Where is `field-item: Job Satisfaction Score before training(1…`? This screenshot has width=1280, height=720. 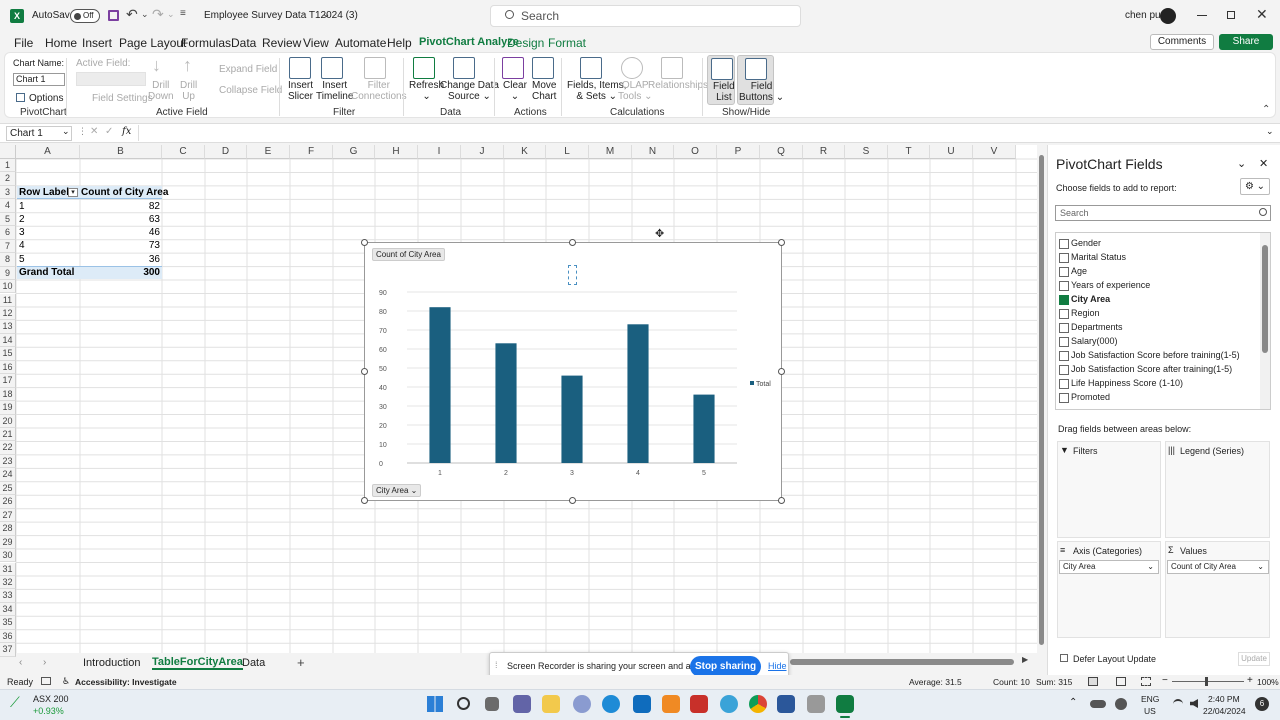
field-item: Job Satisfaction Score before training(1… is located at coordinates (1149, 356).